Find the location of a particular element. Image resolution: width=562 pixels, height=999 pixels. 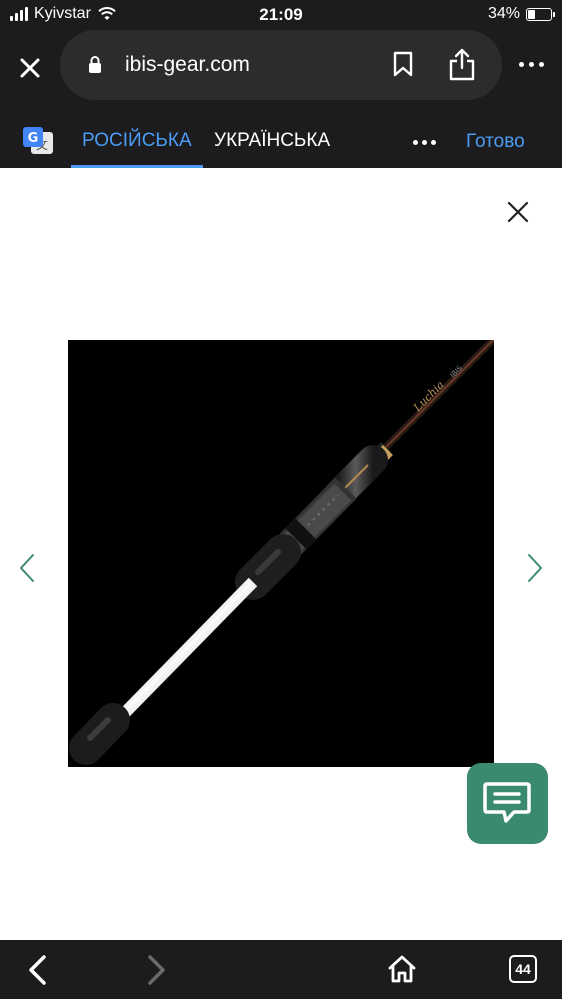

next-image-icon is located at coordinates (535, 568).